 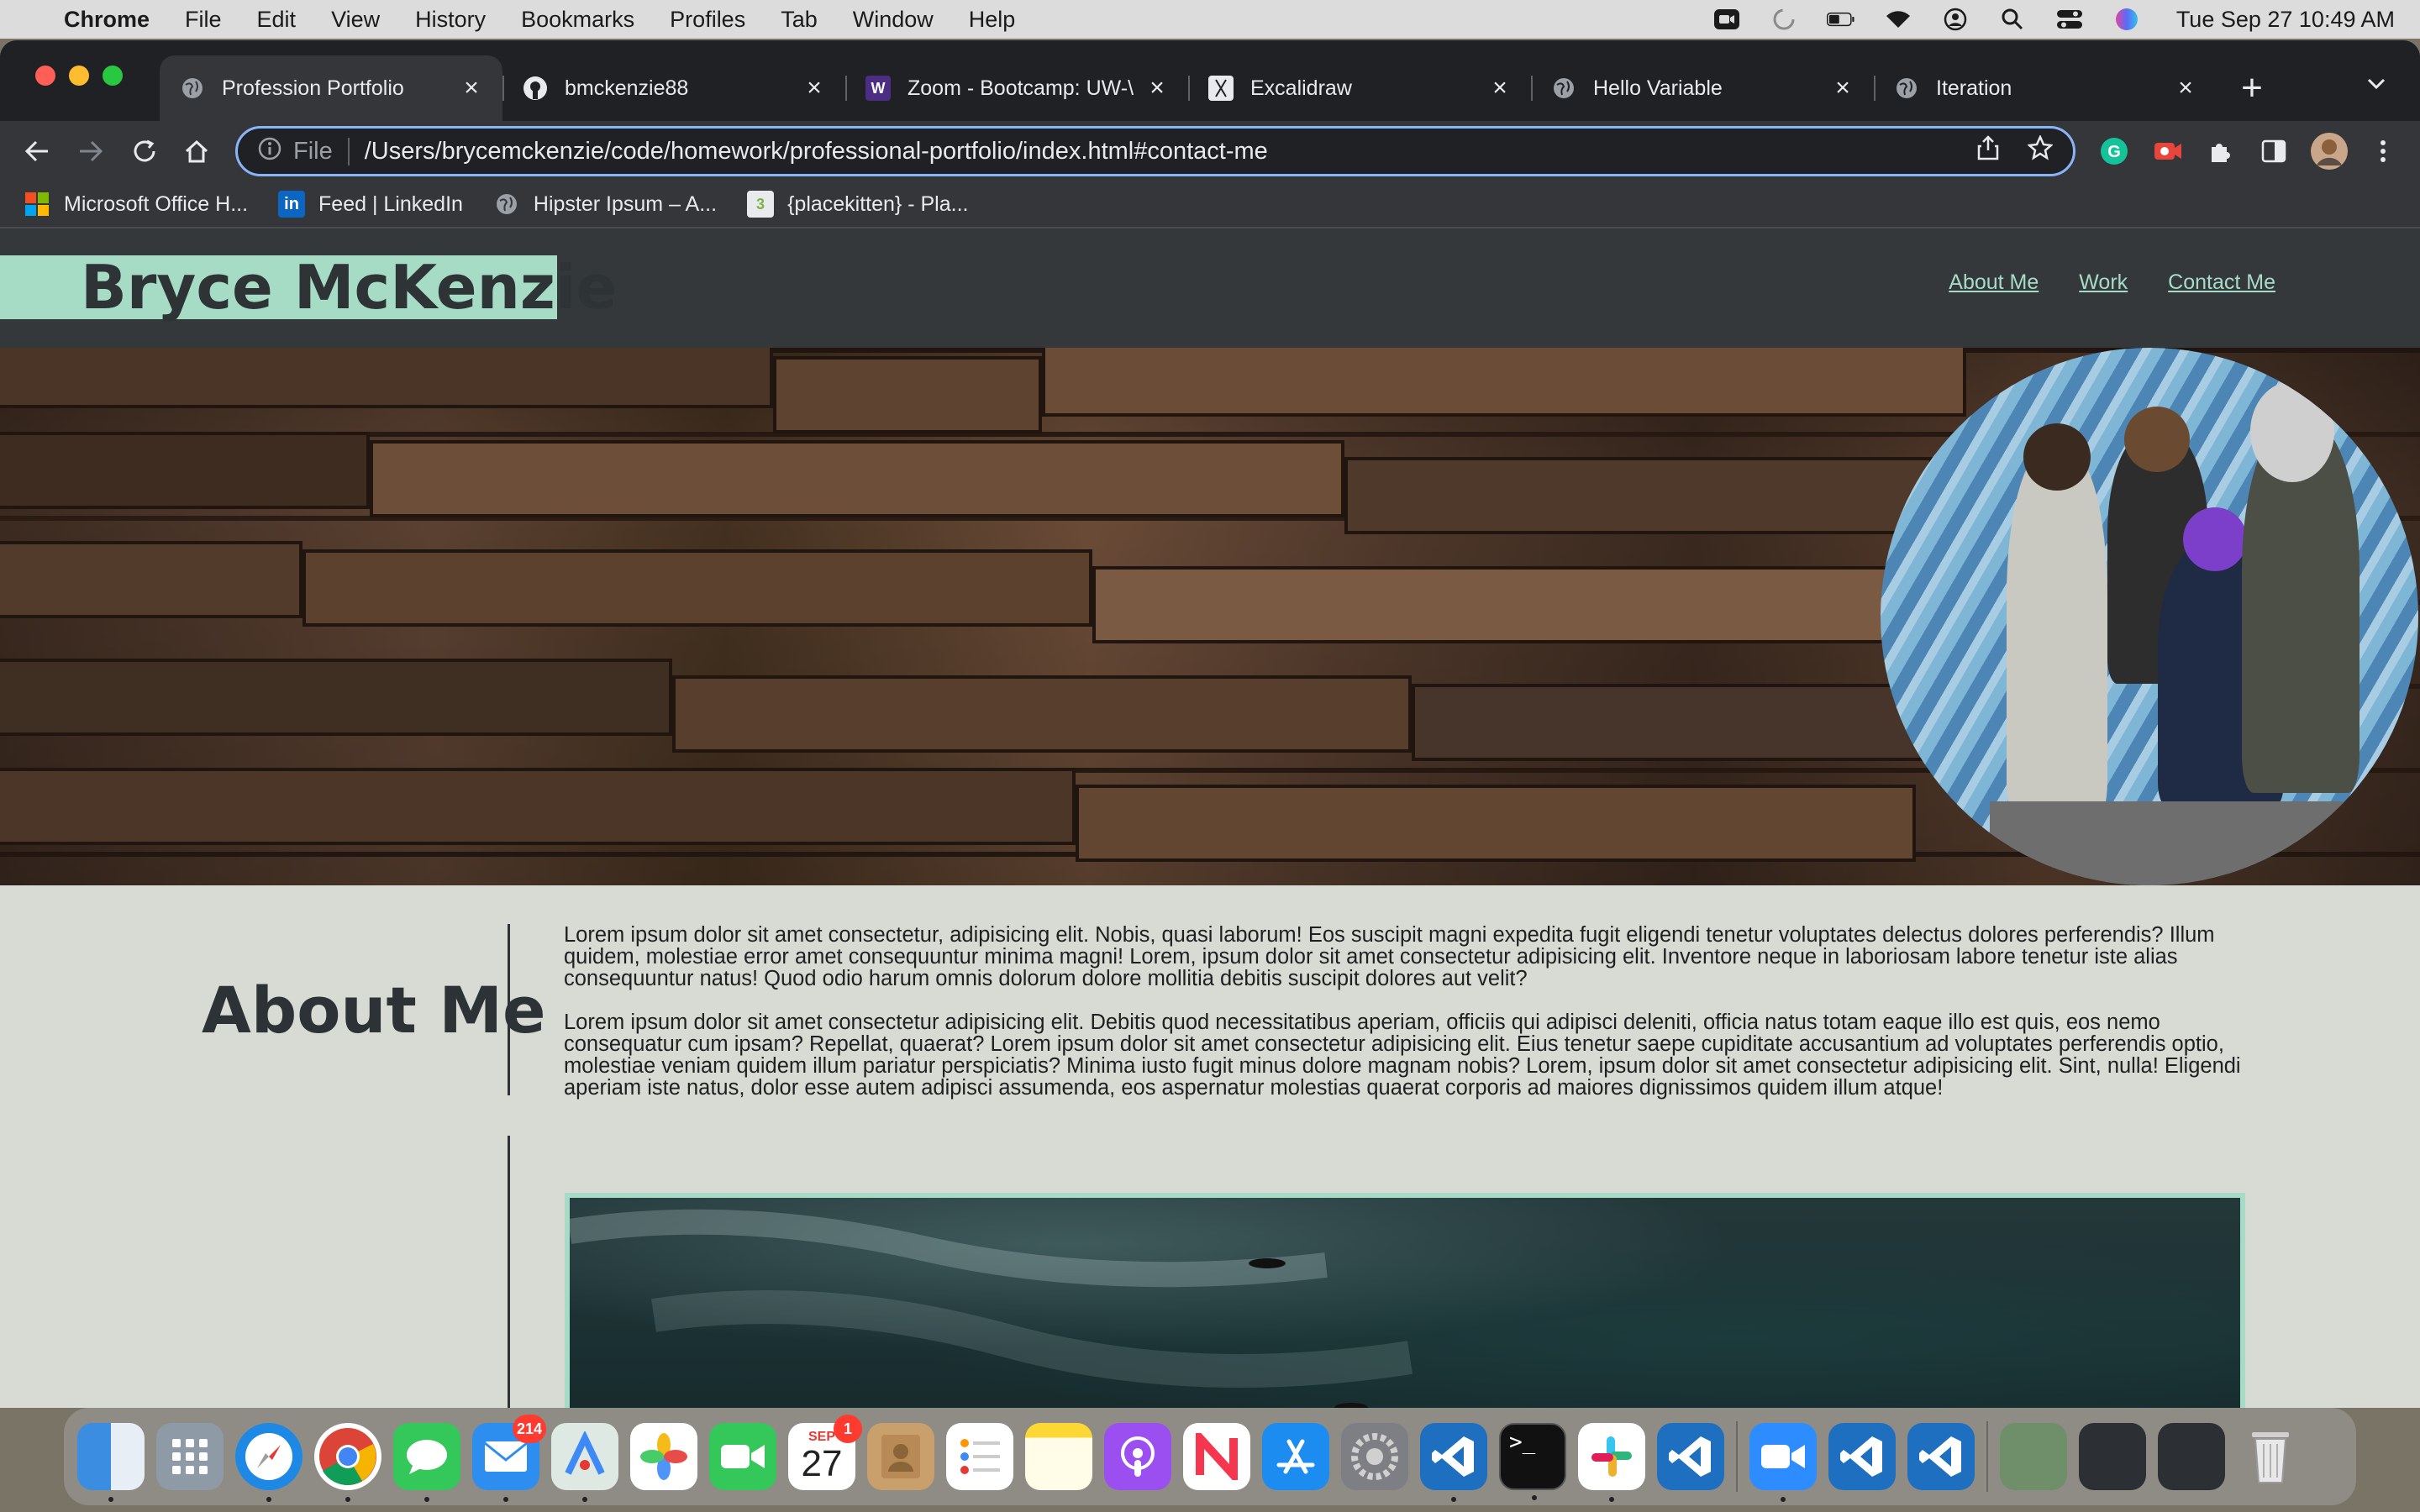 I want to click on menu-file: File, so click(x=203, y=20).